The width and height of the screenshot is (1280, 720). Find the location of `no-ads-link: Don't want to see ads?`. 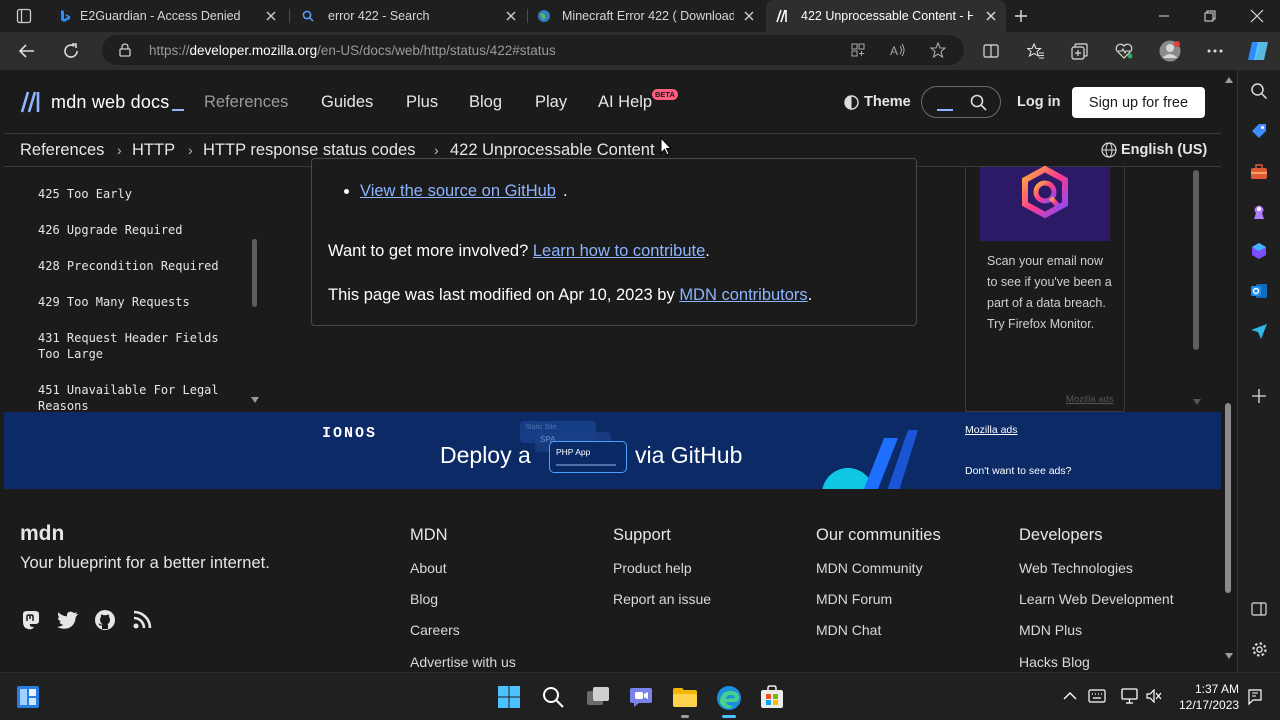

no-ads-link: Don't want to see ads? is located at coordinates (1018, 471).